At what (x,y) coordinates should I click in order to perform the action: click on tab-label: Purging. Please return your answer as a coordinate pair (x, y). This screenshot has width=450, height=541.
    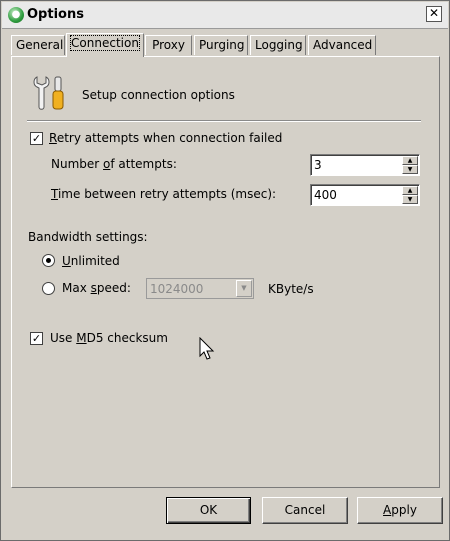
    Looking at the image, I should click on (222, 45).